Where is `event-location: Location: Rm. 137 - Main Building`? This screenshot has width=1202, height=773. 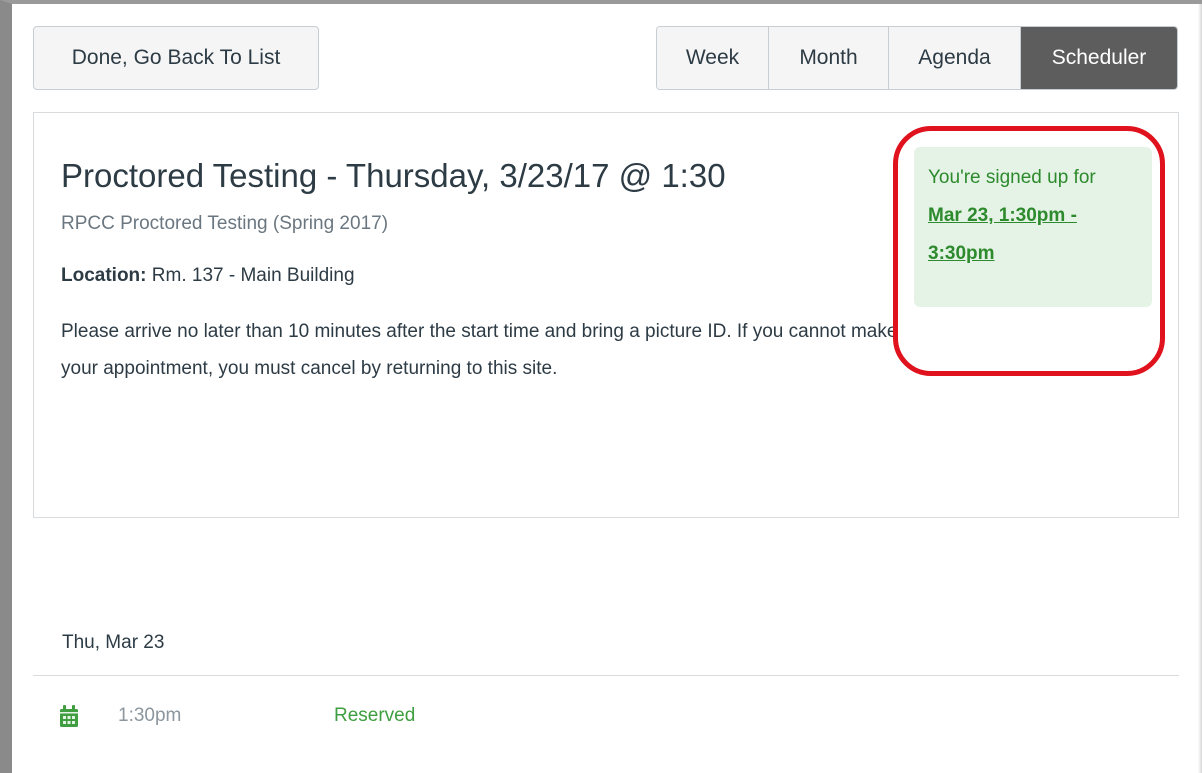 event-location: Location: Rm. 137 - Main Building is located at coordinates (208, 276).